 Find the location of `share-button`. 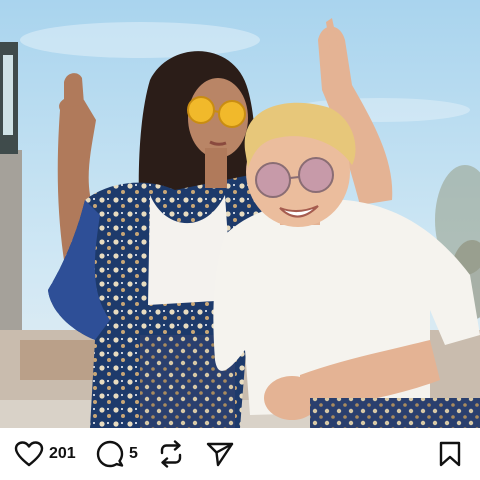

share-button is located at coordinates (220, 454).